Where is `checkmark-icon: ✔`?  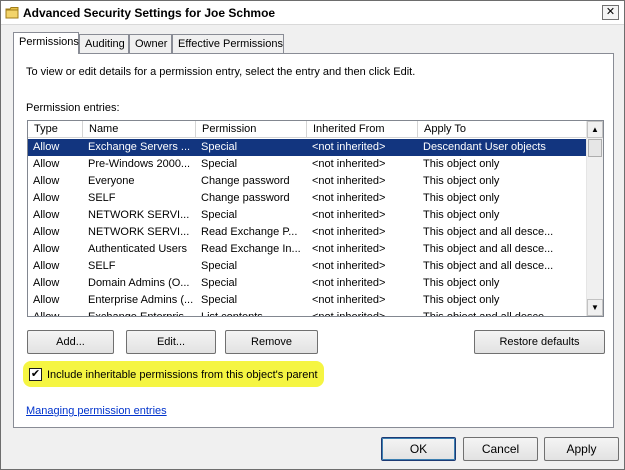
checkmark-icon: ✔ is located at coordinates (35, 374).